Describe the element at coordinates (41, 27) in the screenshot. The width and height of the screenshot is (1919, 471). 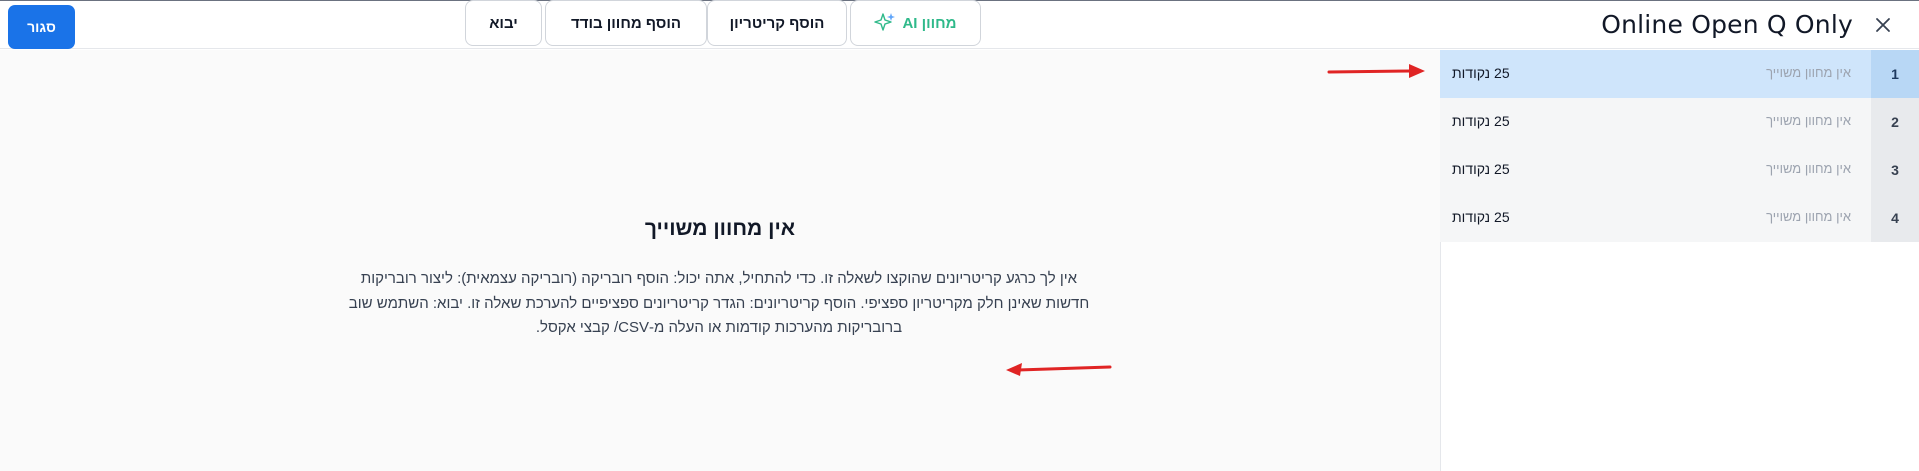
I see `close-button: סגור` at that location.